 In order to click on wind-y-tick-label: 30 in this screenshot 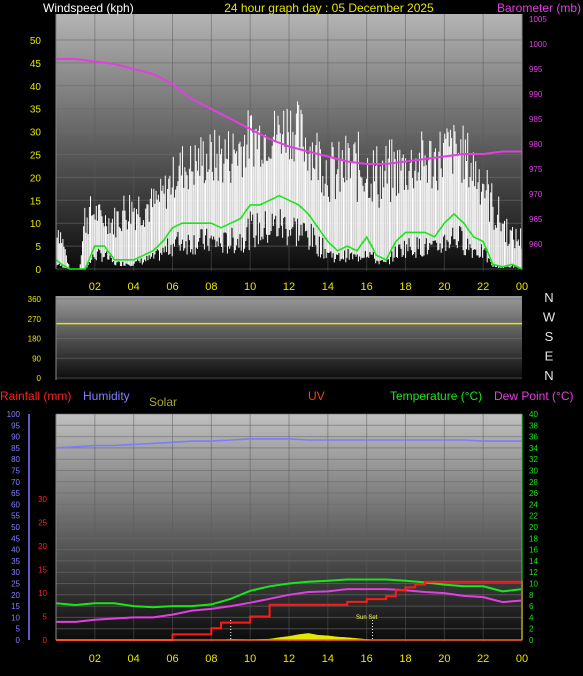, I will do `click(36, 133)`.